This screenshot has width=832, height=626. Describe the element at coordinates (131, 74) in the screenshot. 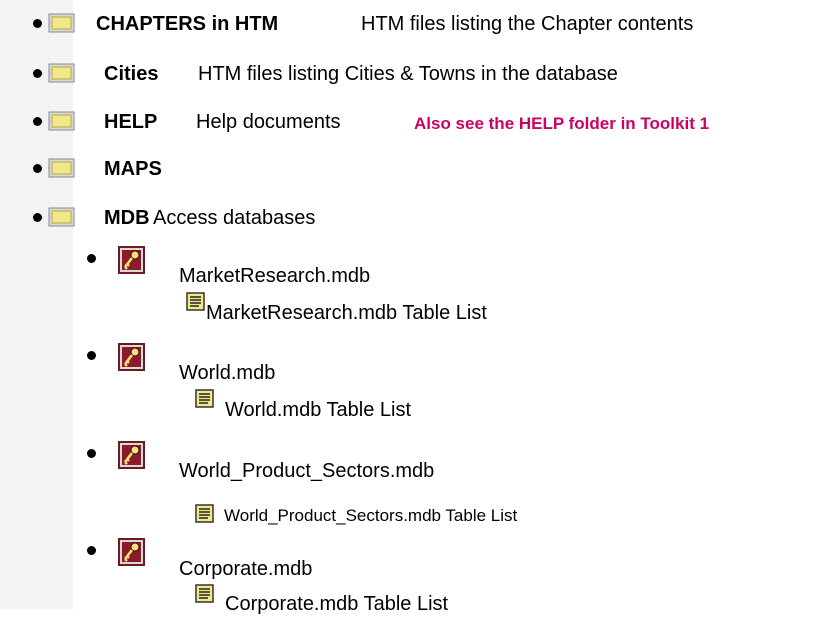

I see `folder-name: Cities` at that location.